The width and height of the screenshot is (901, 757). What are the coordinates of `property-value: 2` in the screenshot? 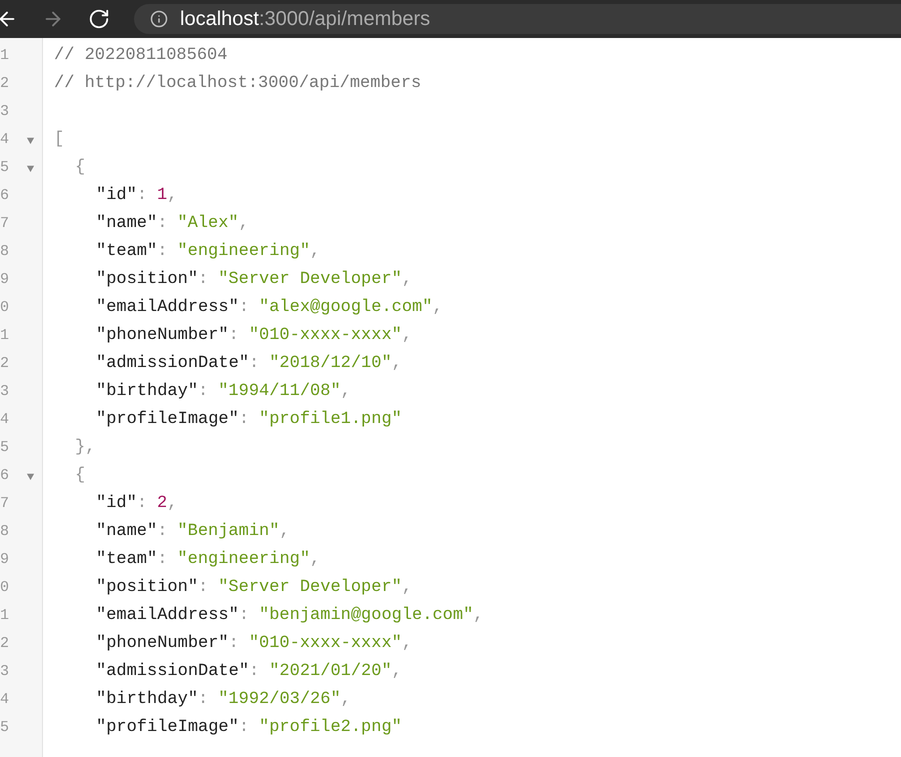 It's located at (162, 504).